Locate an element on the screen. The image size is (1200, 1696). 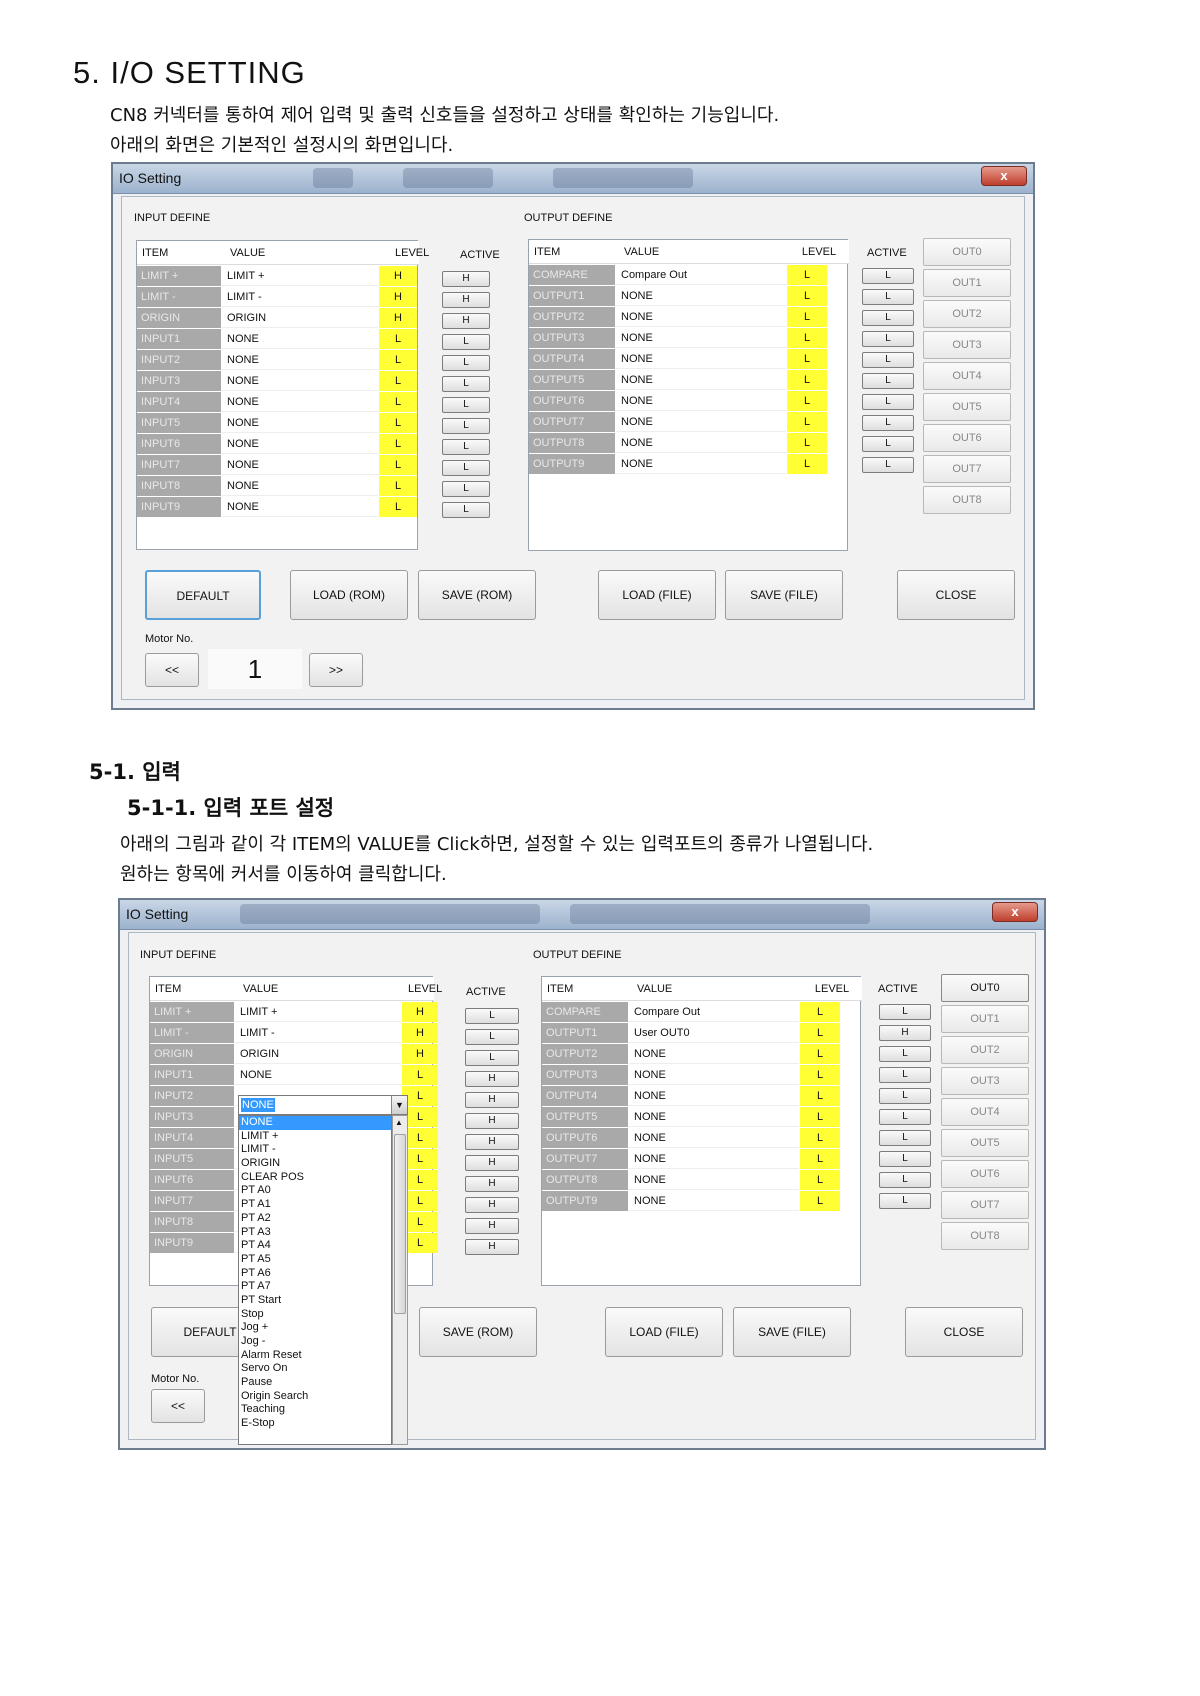
dropdown-option: ORIGIN is located at coordinates (315, 1164).